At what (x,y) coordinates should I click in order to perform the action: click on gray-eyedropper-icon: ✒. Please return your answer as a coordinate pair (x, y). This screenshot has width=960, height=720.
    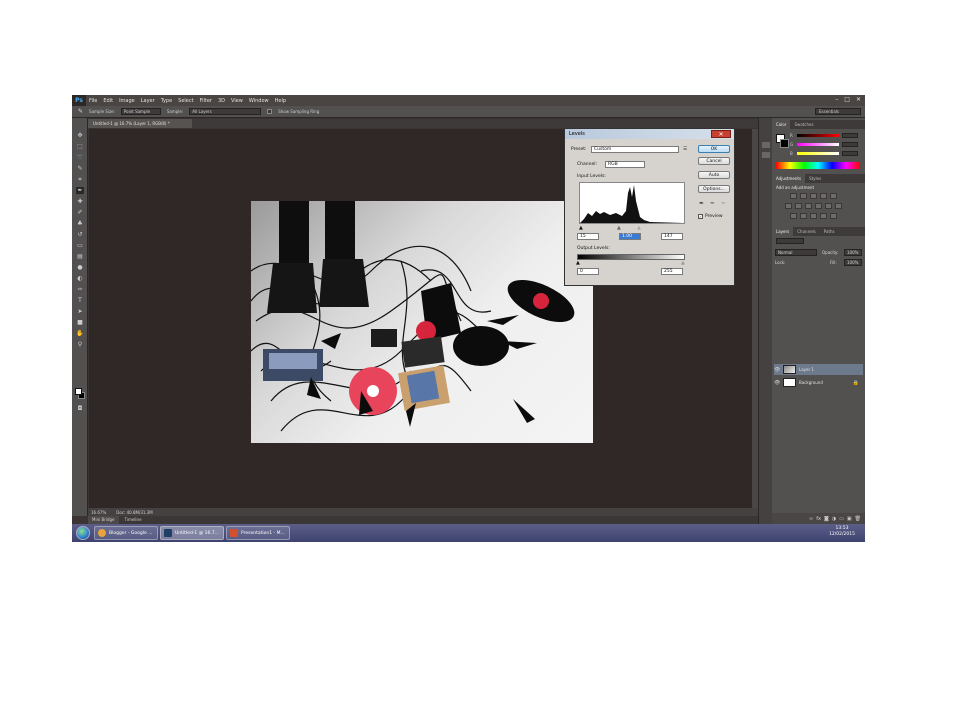
    Looking at the image, I should click on (713, 204).